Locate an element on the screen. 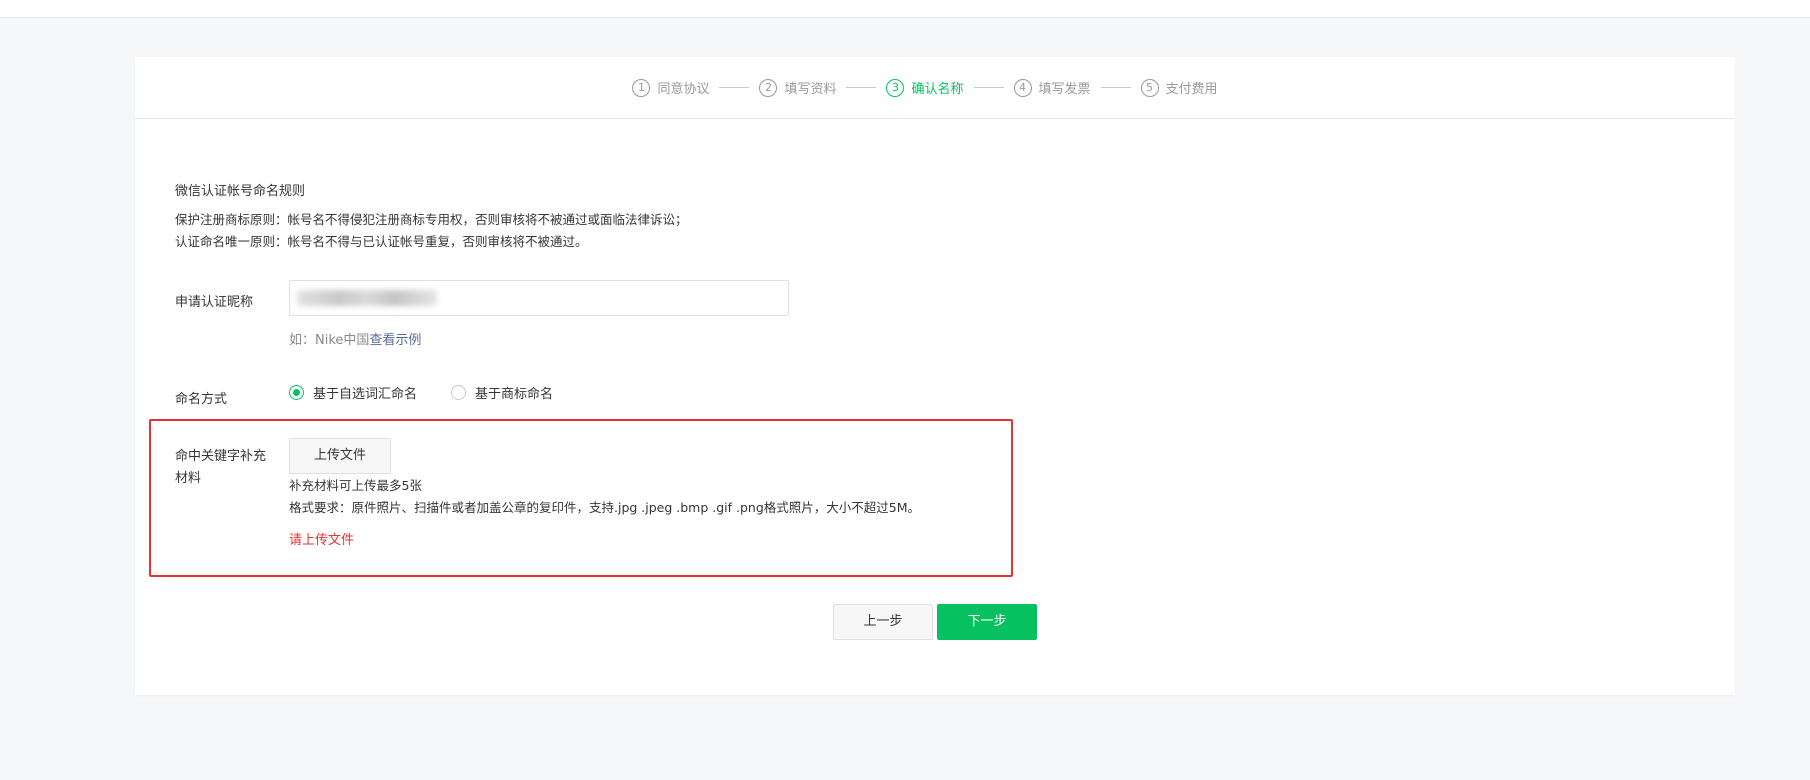 The height and width of the screenshot is (780, 1810). step-number: 1 is located at coordinates (641, 87).